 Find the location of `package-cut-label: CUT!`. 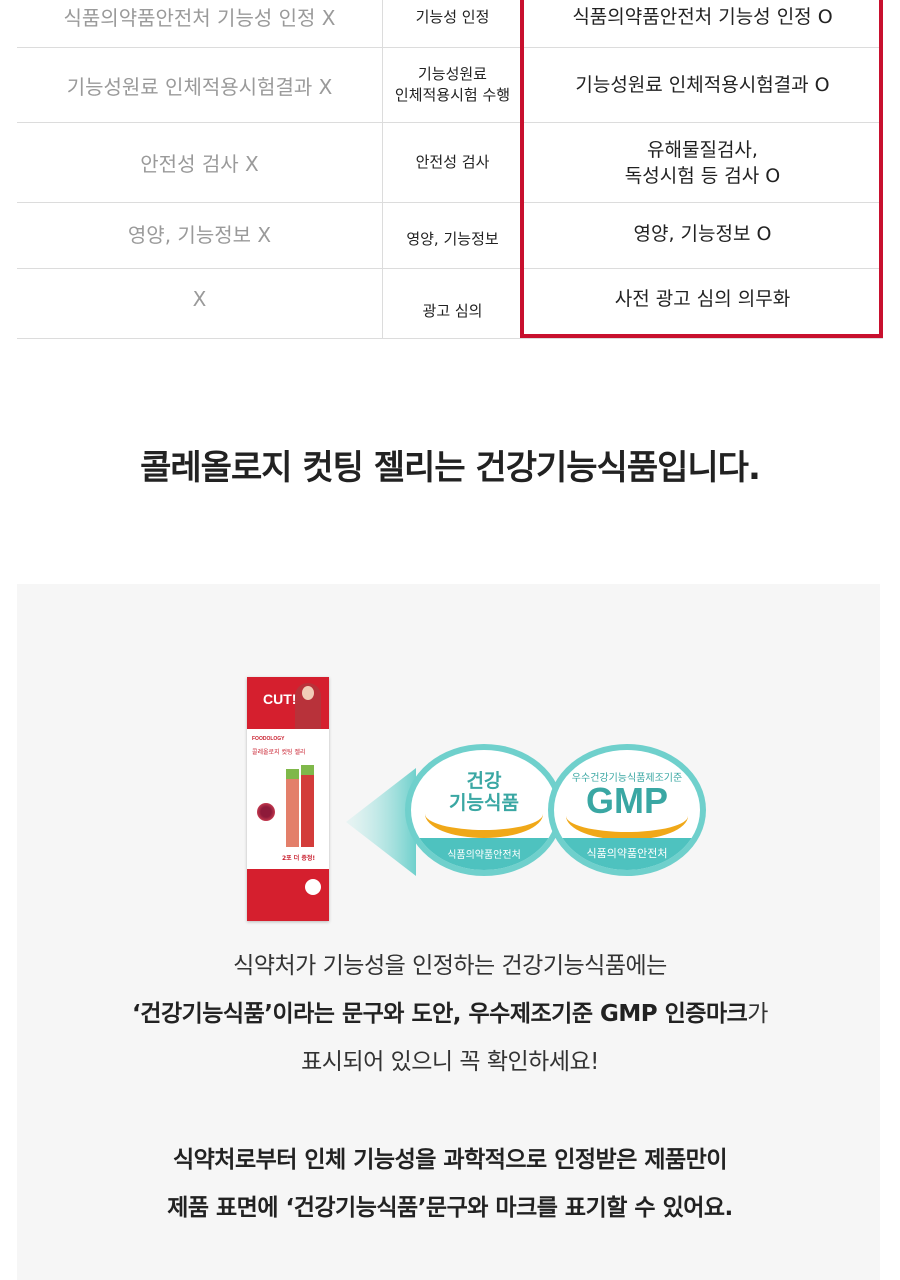

package-cut-label: CUT! is located at coordinates (280, 699).